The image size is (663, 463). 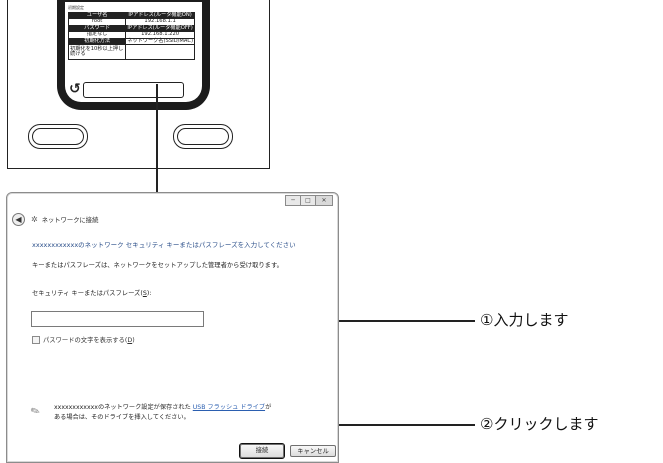 I want to click on show-characters-option: パスワードの文字を表示する(D), so click(x=83, y=339).